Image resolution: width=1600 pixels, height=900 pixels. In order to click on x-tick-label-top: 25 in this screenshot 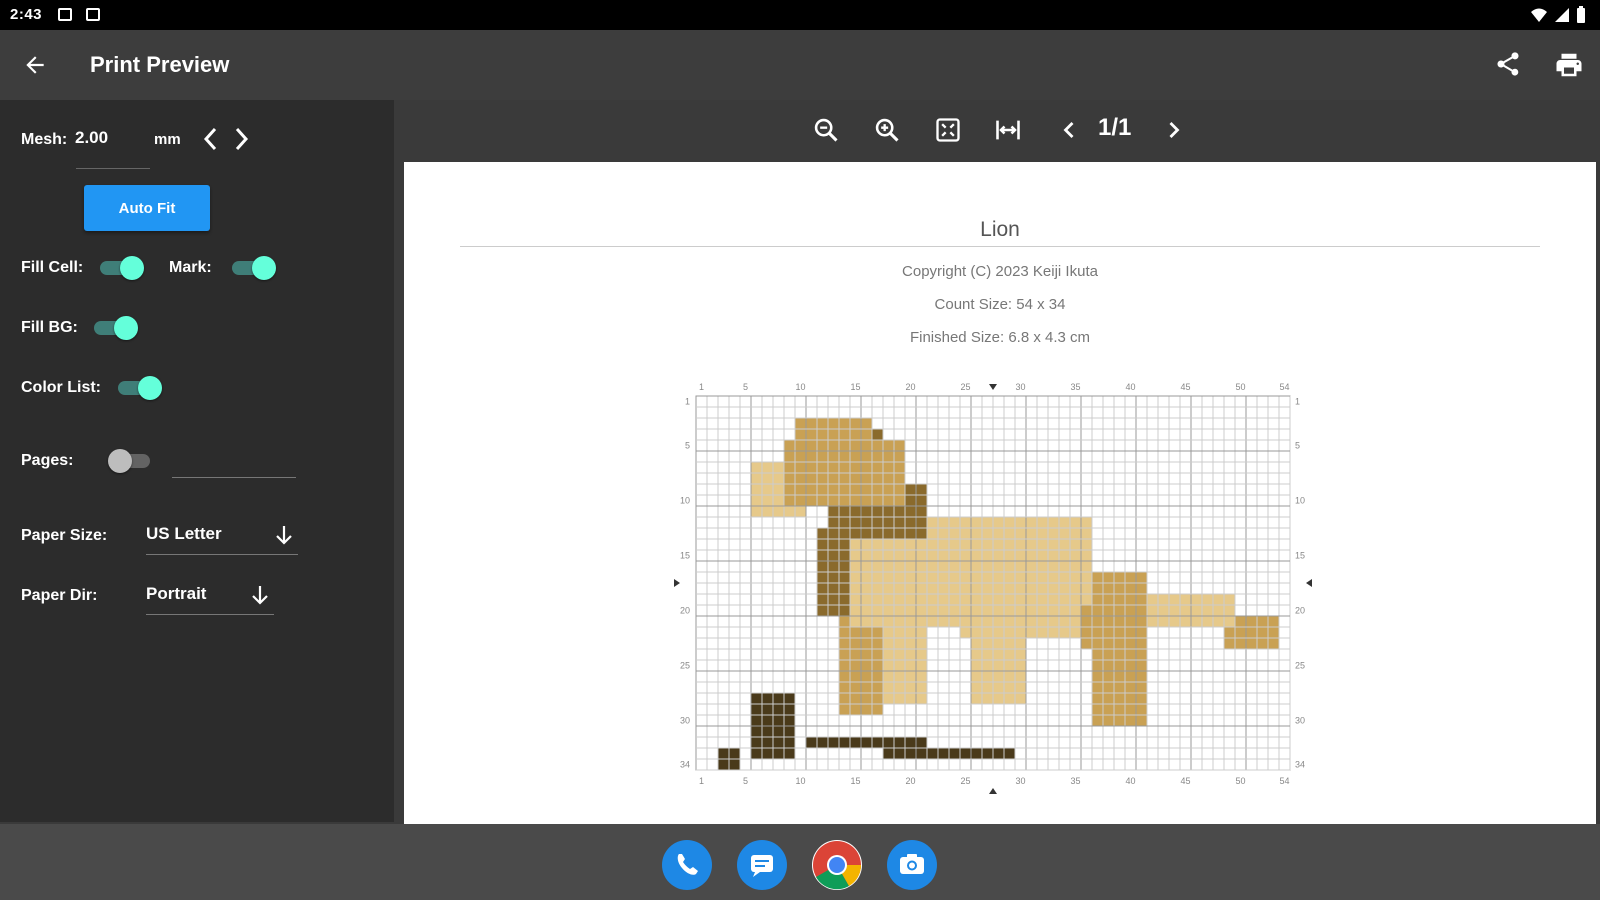, I will do `click(965, 387)`.